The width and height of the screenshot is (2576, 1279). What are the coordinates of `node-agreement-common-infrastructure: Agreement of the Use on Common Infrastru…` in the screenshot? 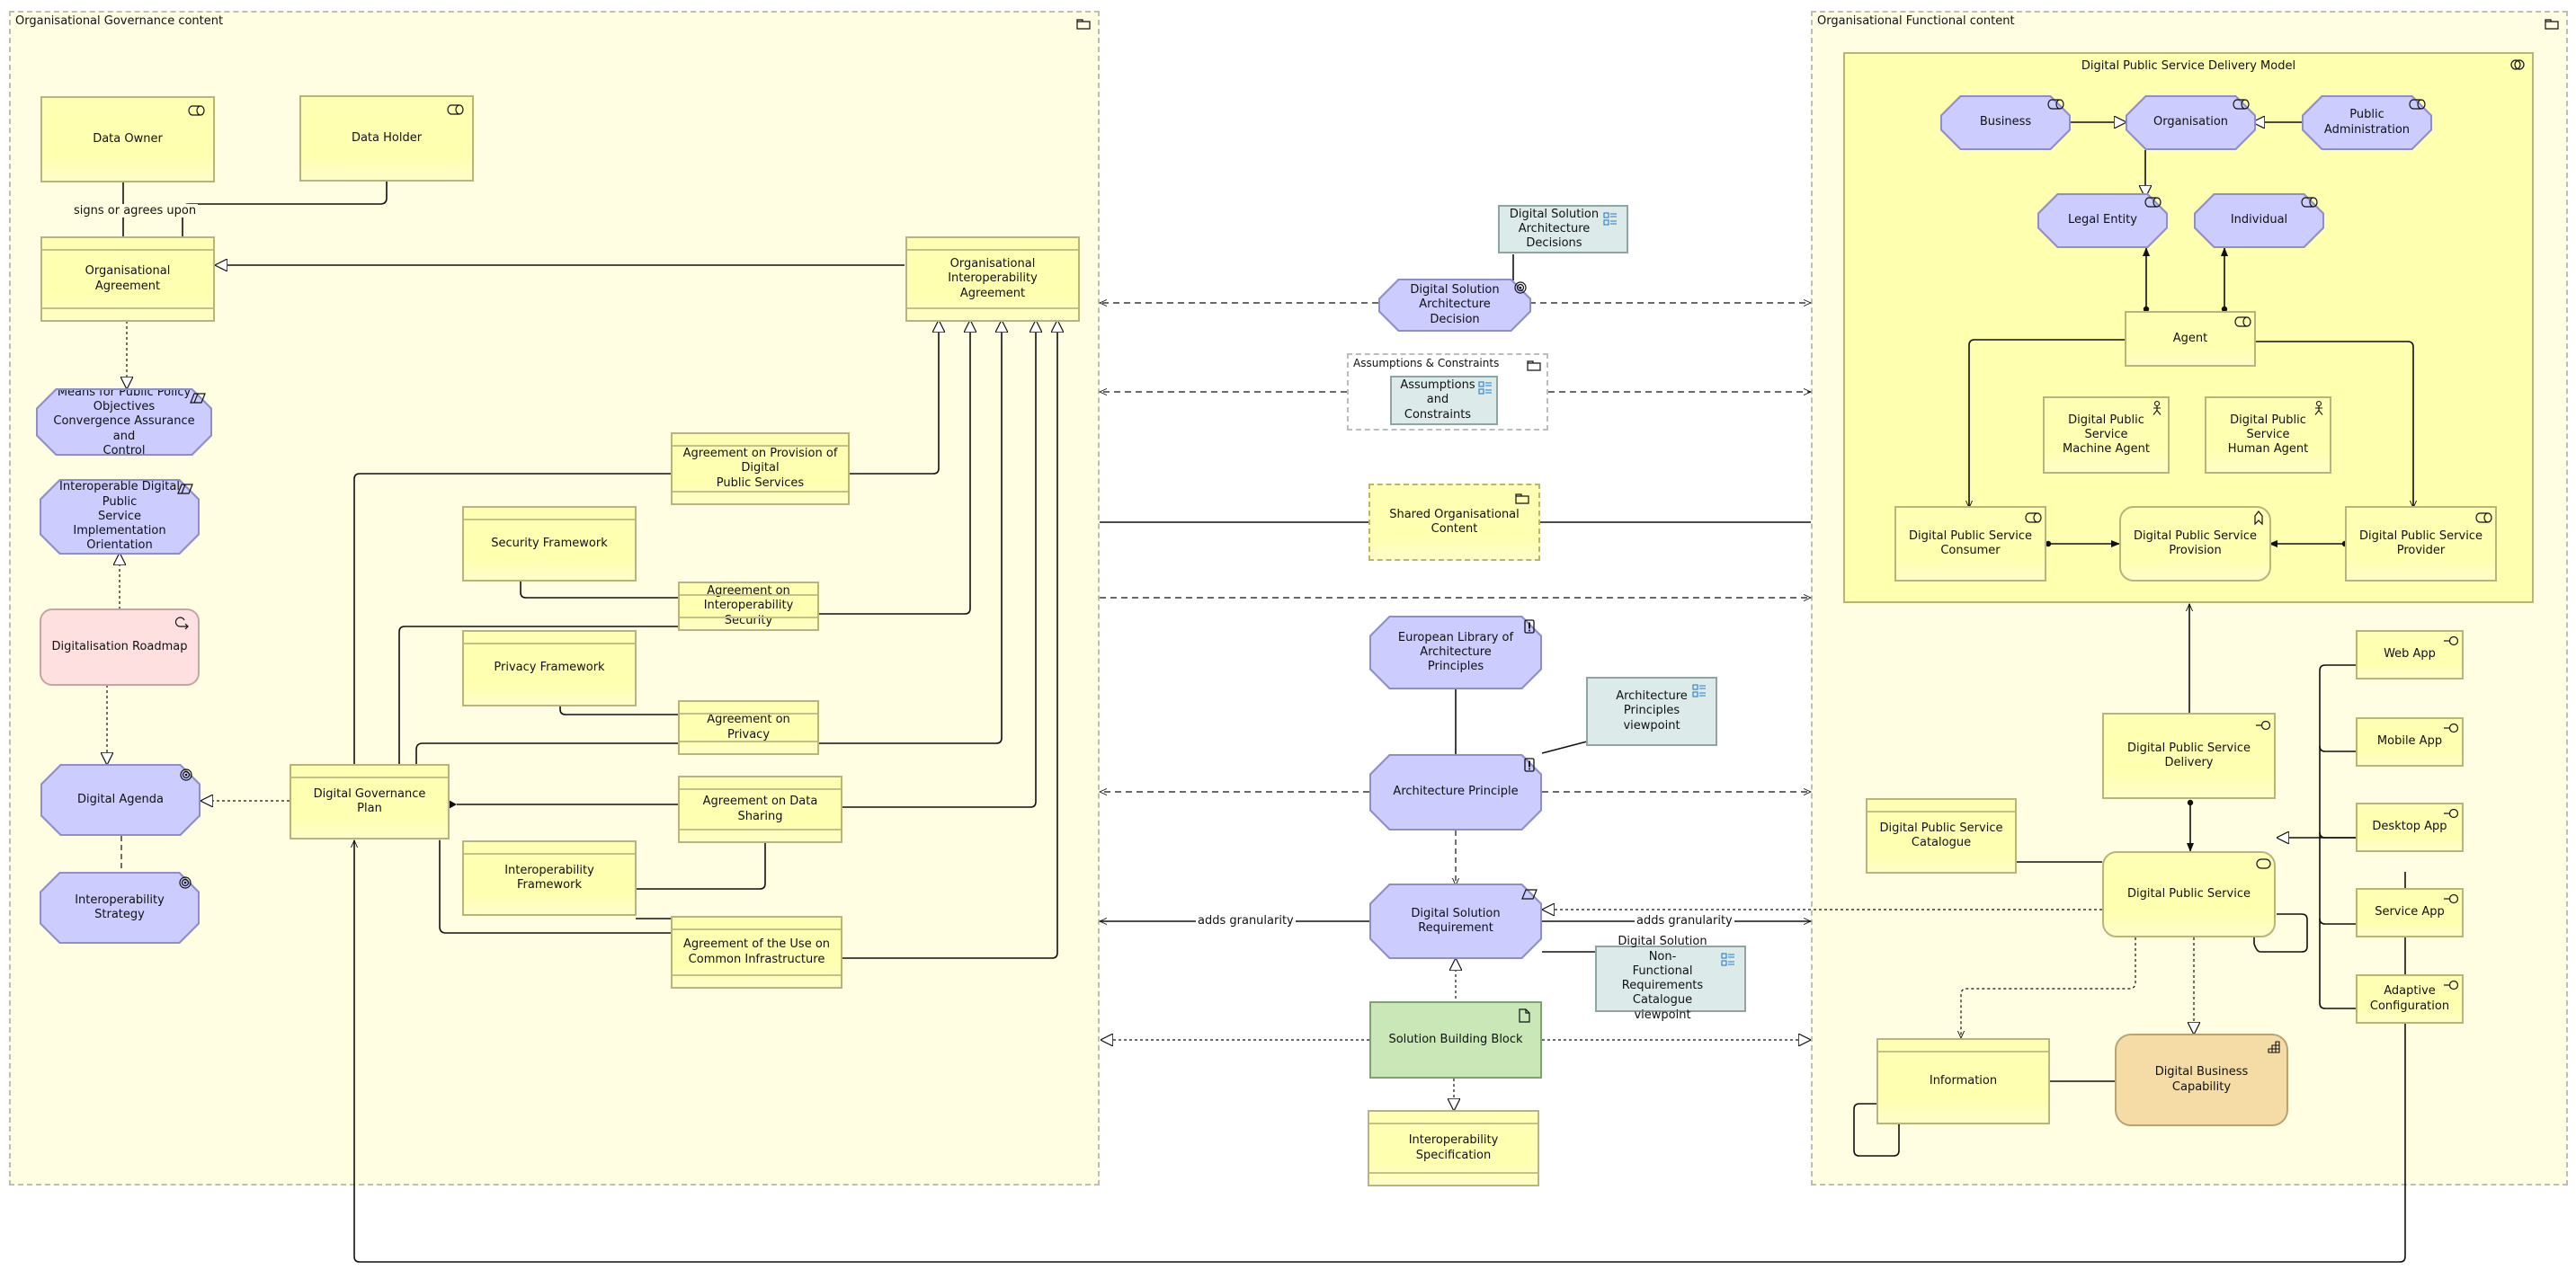 It's located at (757, 952).